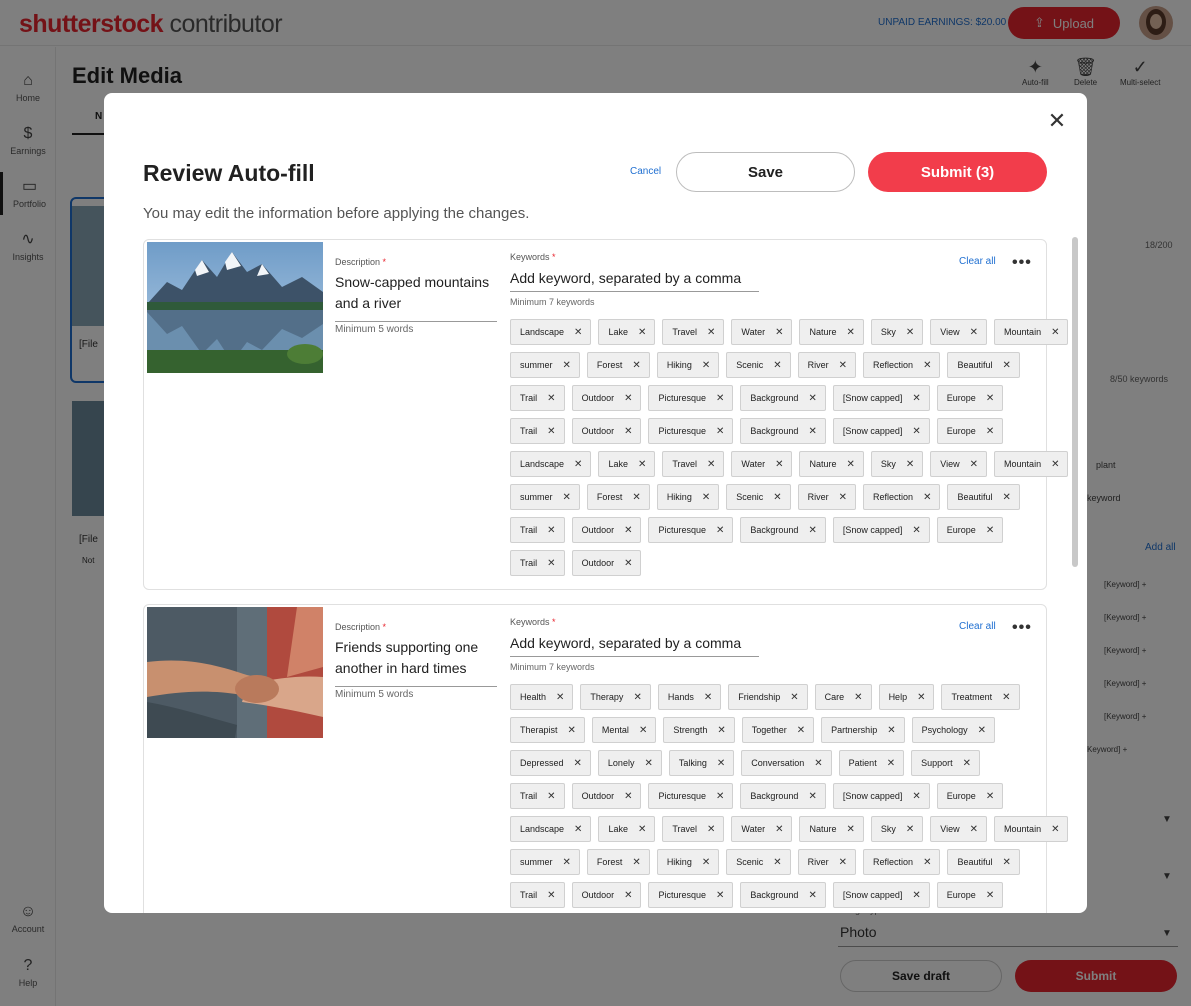  Describe the element at coordinates (778, 730) in the screenshot. I see `keyword-chip: Together ✕` at that location.